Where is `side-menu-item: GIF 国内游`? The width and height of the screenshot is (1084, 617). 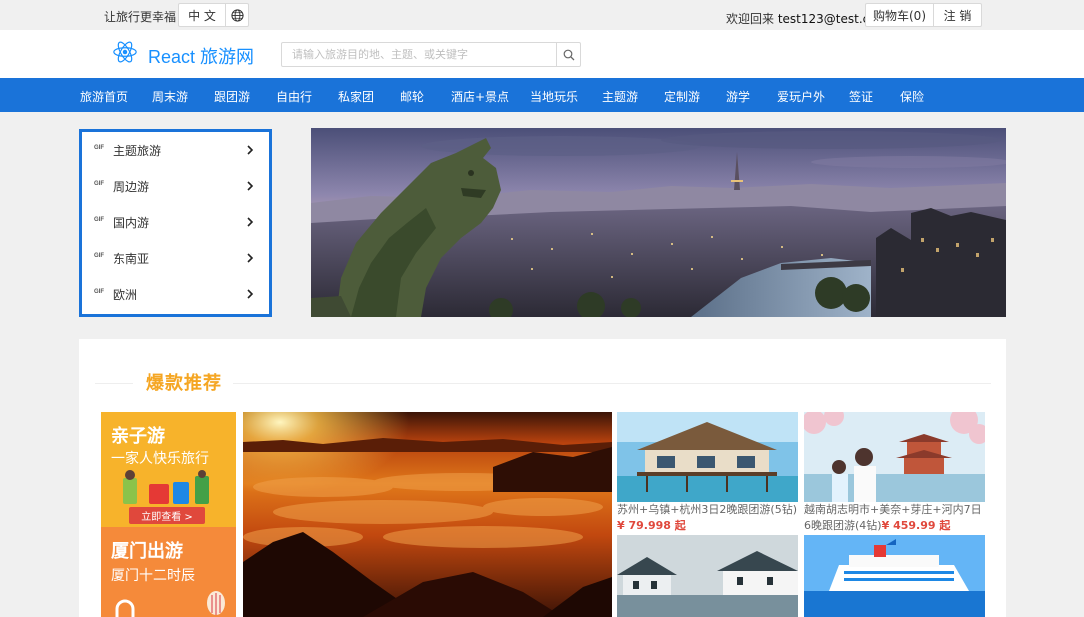
side-menu-item: GIF 国内游 is located at coordinates (175, 222).